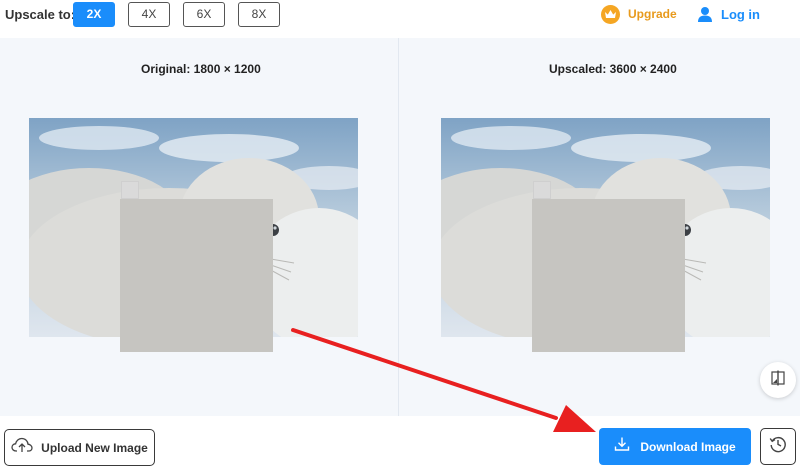  What do you see at coordinates (688, 446) in the screenshot?
I see `download-image-label: Download Image` at bounding box center [688, 446].